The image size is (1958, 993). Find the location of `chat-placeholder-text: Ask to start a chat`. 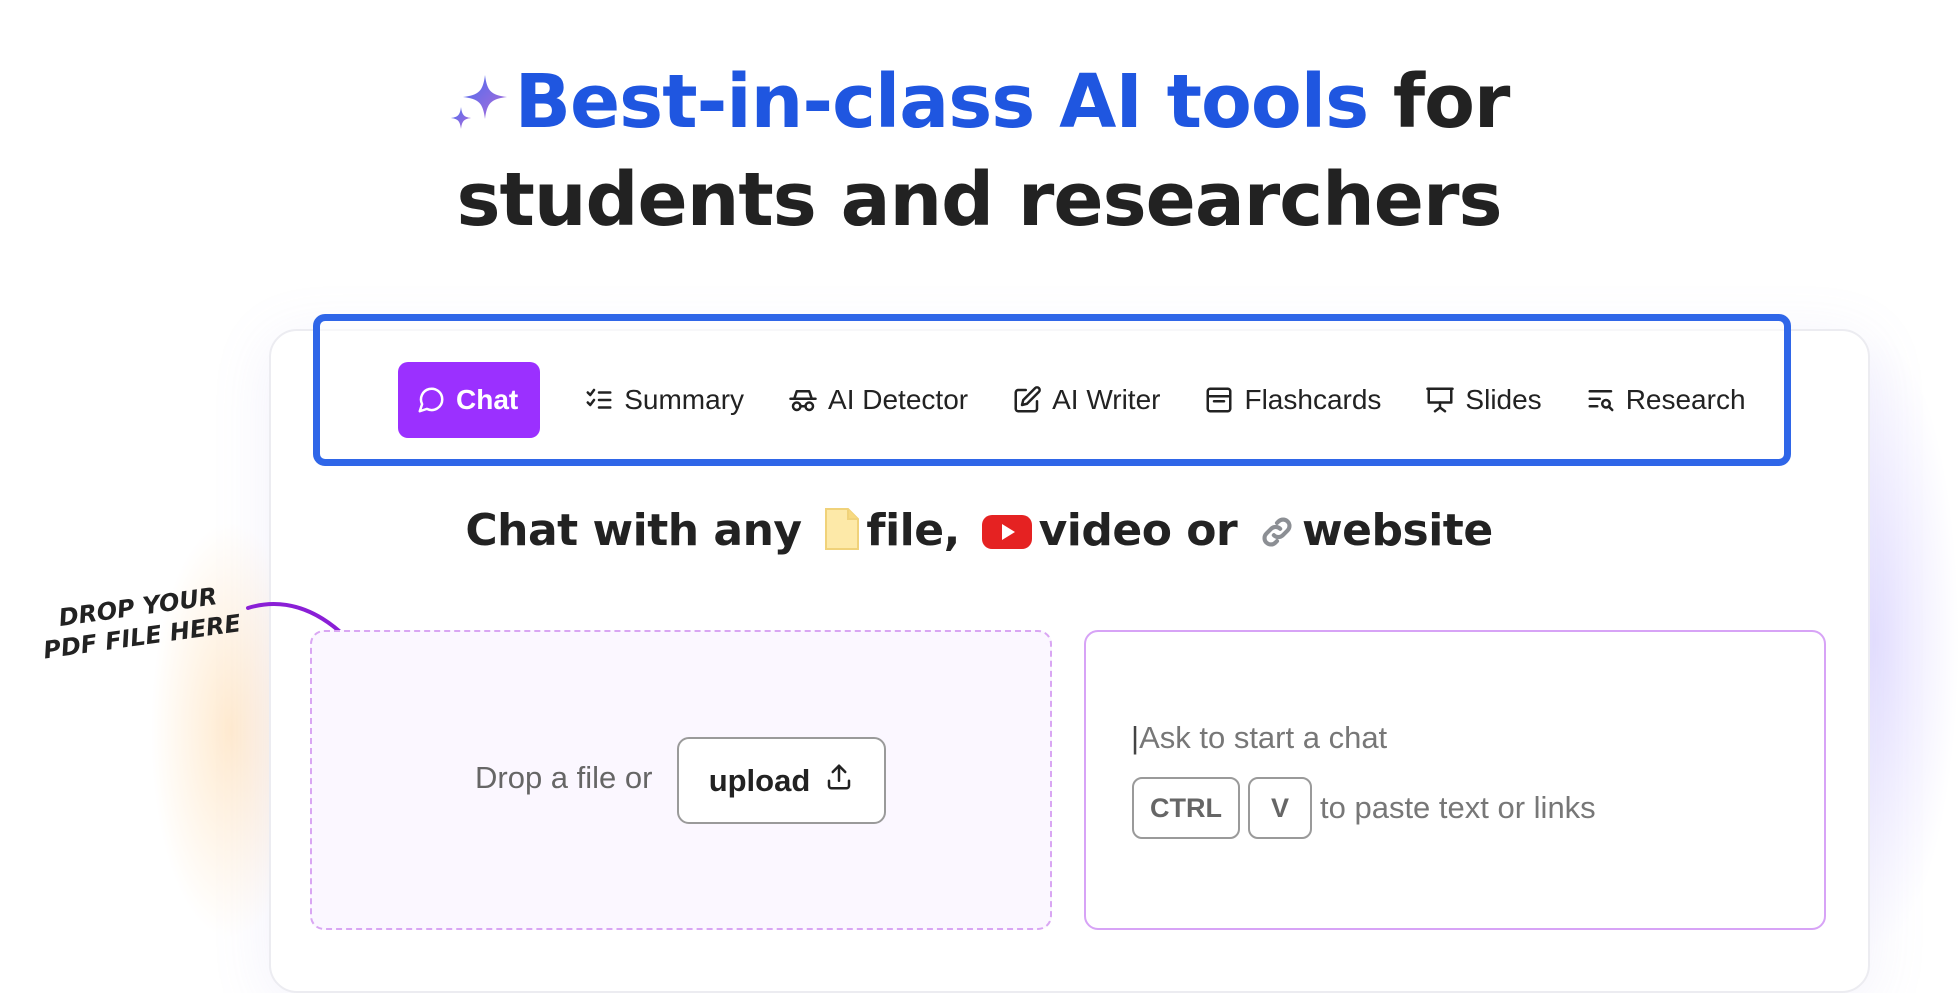

chat-placeholder-text: Ask to start a chat is located at coordinates (1263, 737).